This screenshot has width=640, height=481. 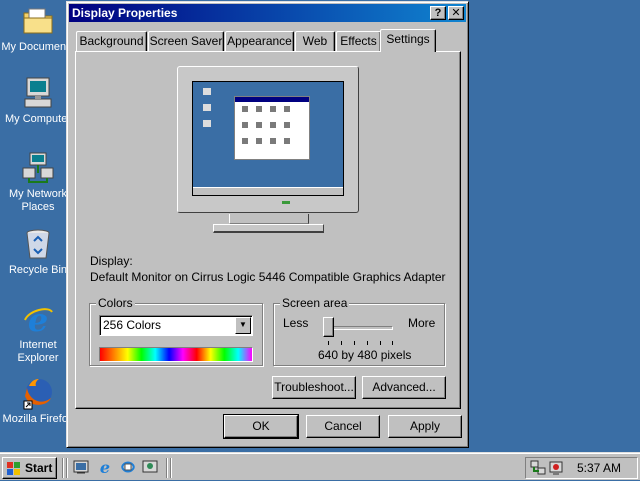 What do you see at coordinates (408, 40) in the screenshot?
I see `tab-settings: Settings` at bounding box center [408, 40].